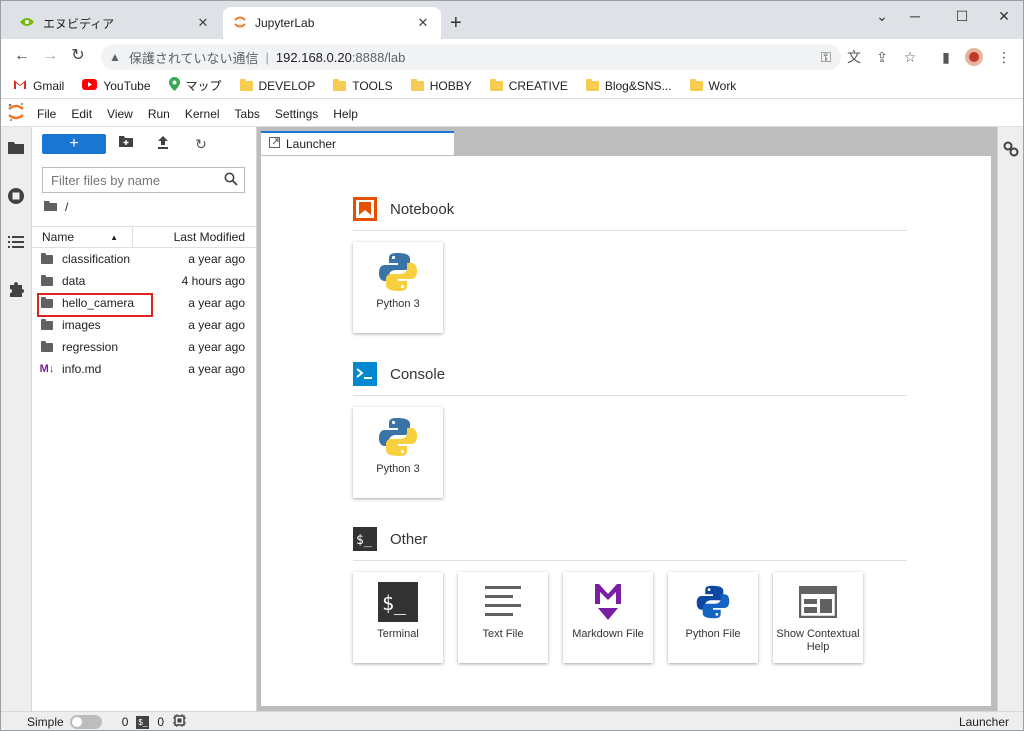 The width and height of the screenshot is (1024, 731). I want to click on bookmark-work: Work, so click(712, 85).